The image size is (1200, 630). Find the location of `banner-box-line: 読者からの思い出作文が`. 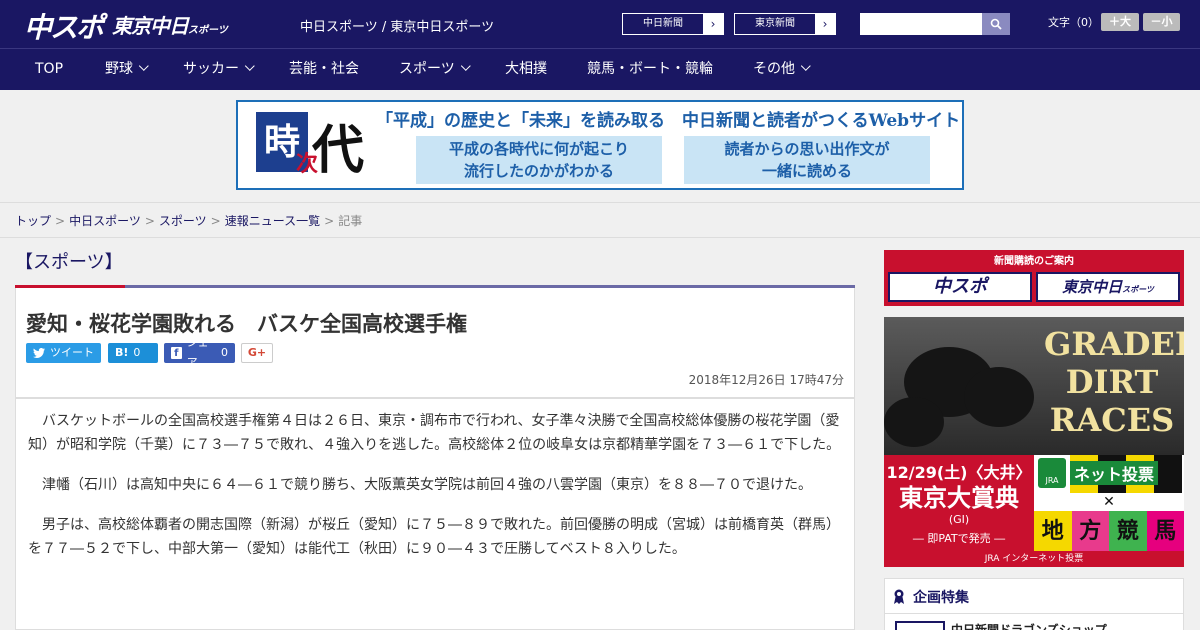

banner-box-line: 読者からの思い出作文が is located at coordinates (807, 149).